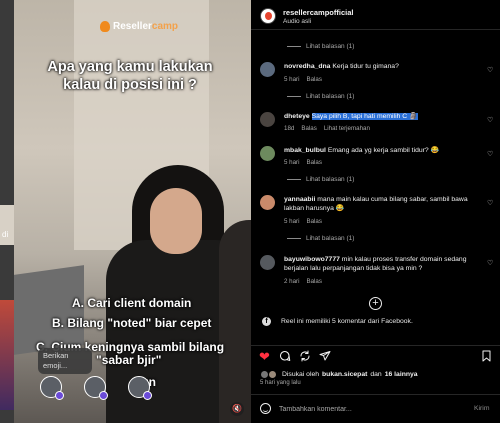 This screenshot has height=423, width=500. I want to click on heart-filled-icon: ❤, so click(264, 356).